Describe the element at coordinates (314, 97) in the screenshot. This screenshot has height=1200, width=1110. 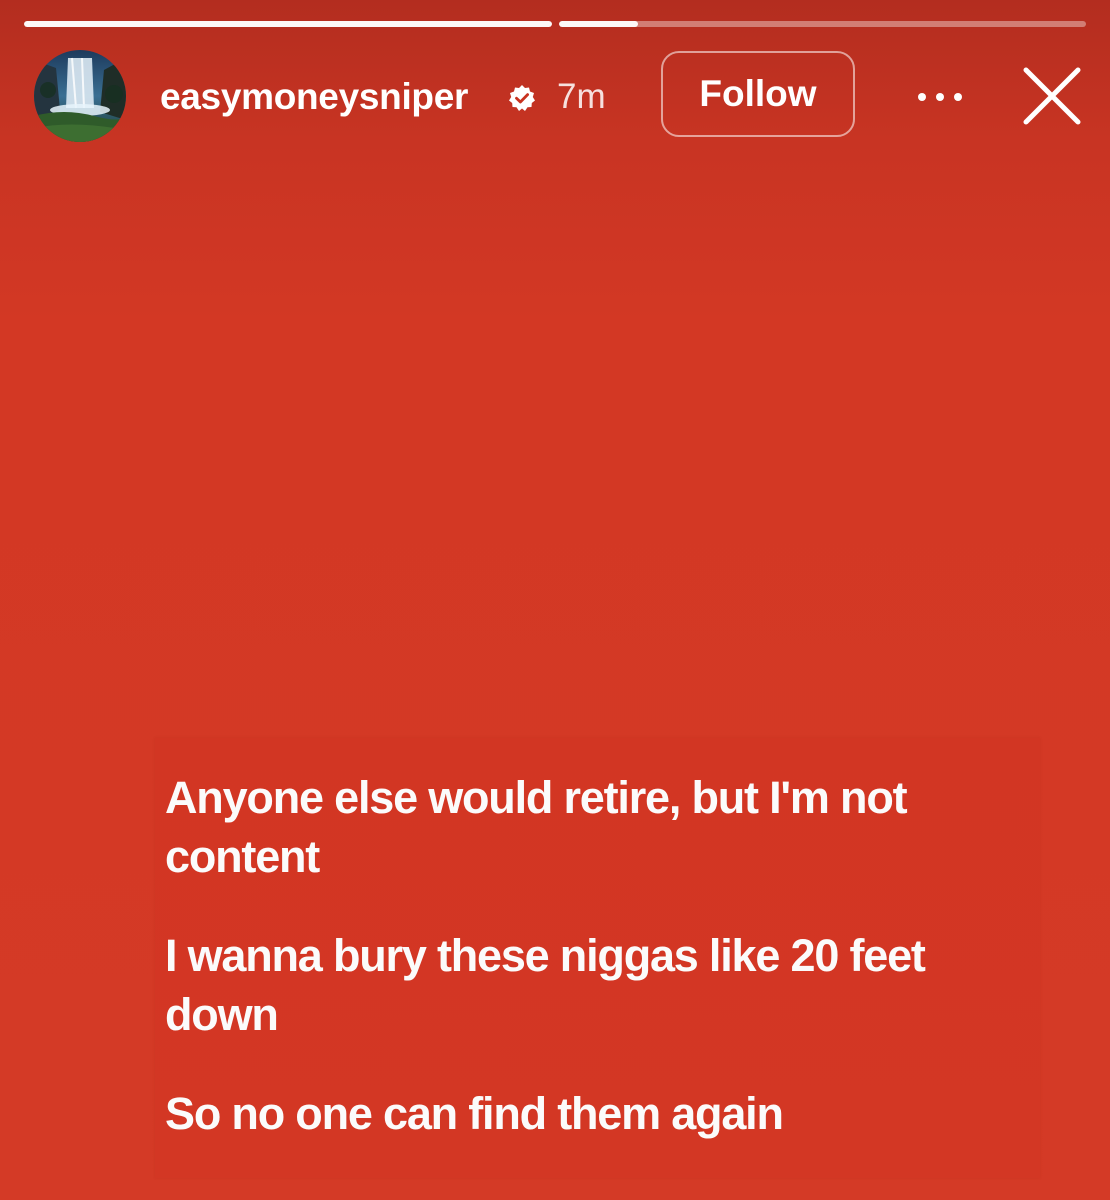
I see `username: easymoneysniper` at that location.